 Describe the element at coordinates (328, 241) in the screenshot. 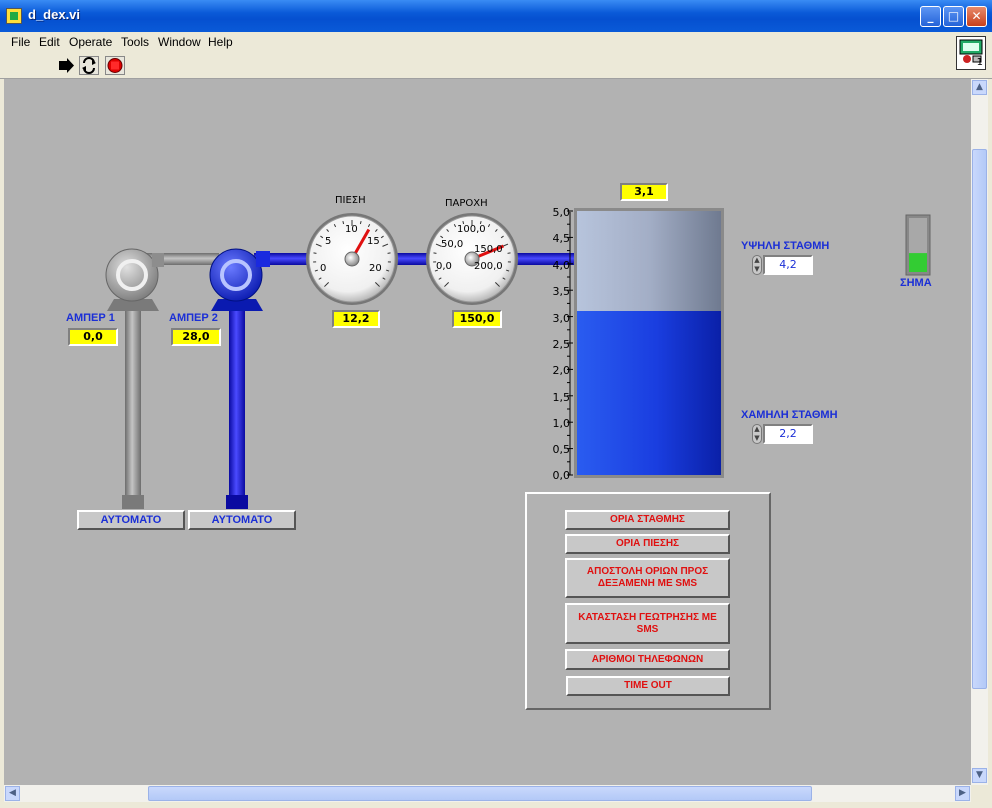

I see `pressure-tick-label: 5` at that location.